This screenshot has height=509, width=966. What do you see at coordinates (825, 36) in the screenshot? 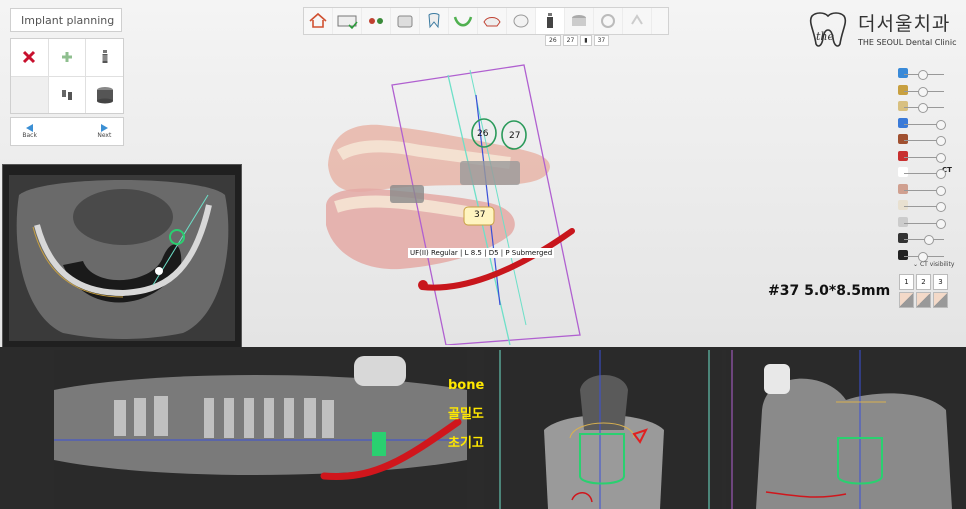
I see `svg-text: the` at bounding box center [825, 36].